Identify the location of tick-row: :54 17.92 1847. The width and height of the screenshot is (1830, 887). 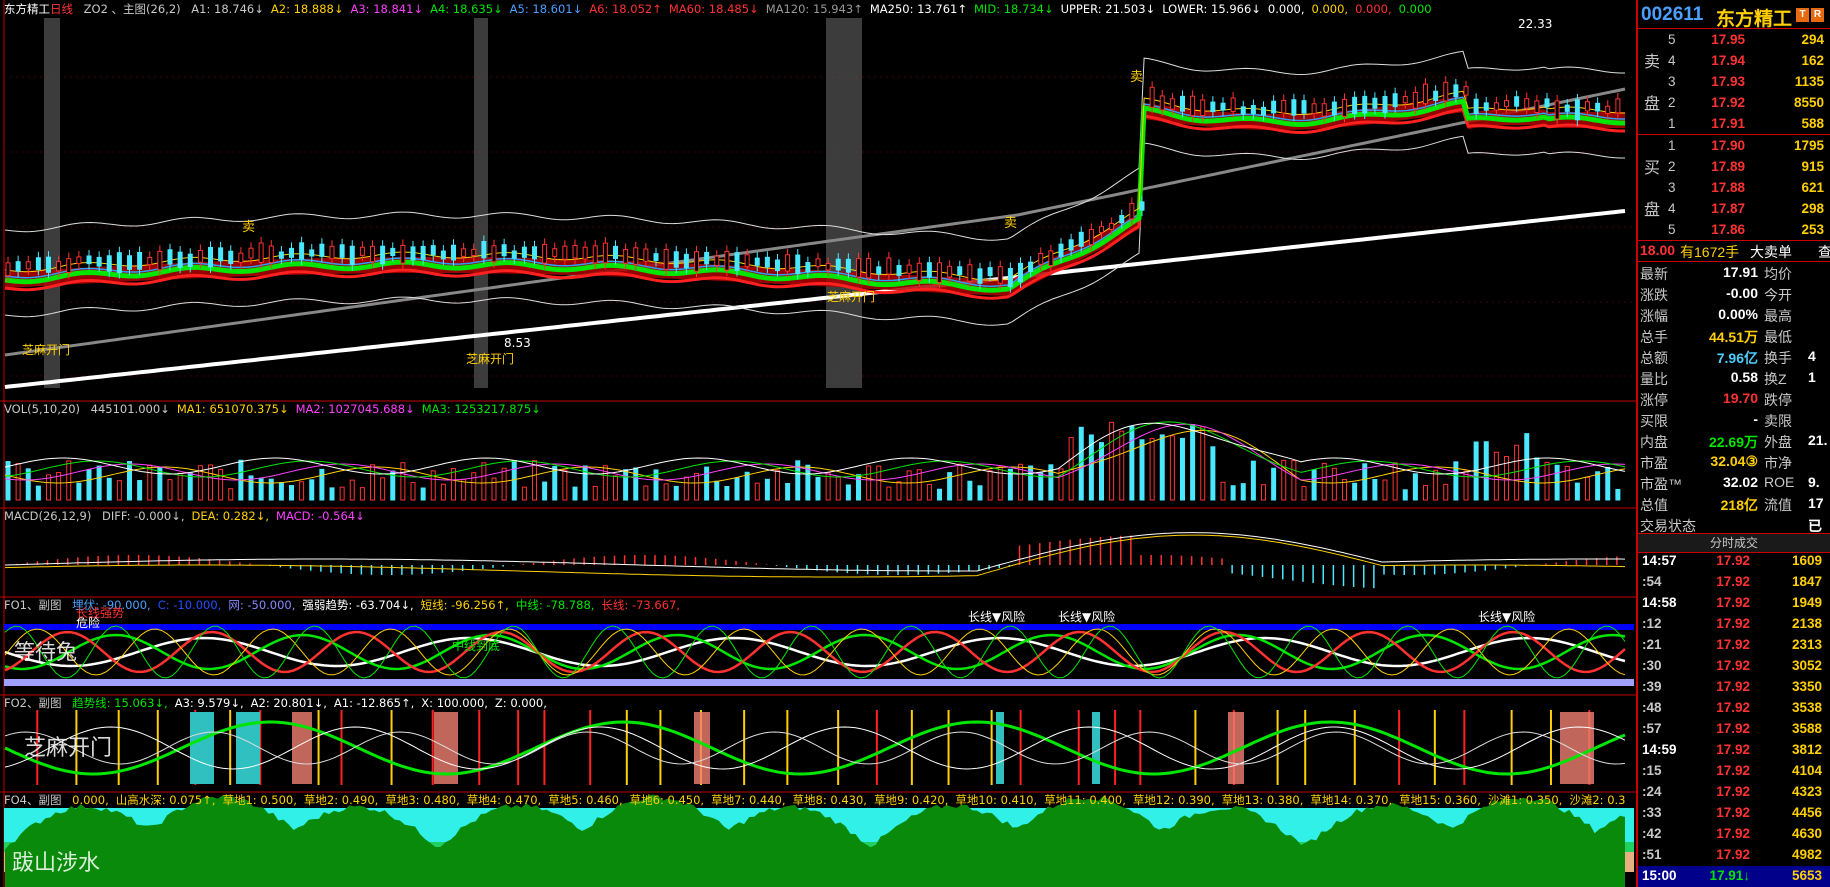
(1734, 582).